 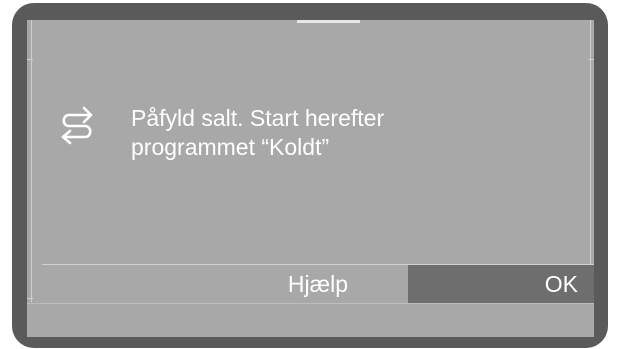 What do you see at coordinates (30, 59) in the screenshot?
I see `guide-tick-left` at bounding box center [30, 59].